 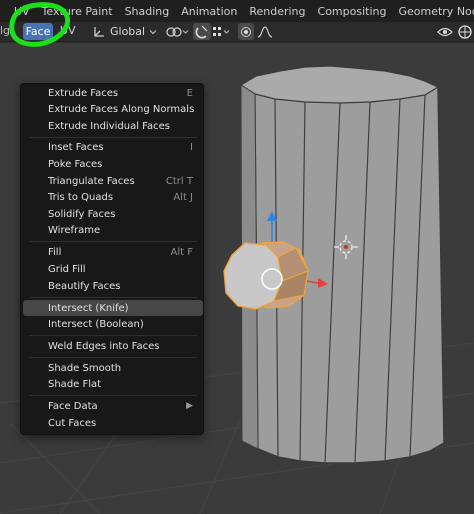 I want to click on falloff-curve-icon, so click(x=265, y=31).